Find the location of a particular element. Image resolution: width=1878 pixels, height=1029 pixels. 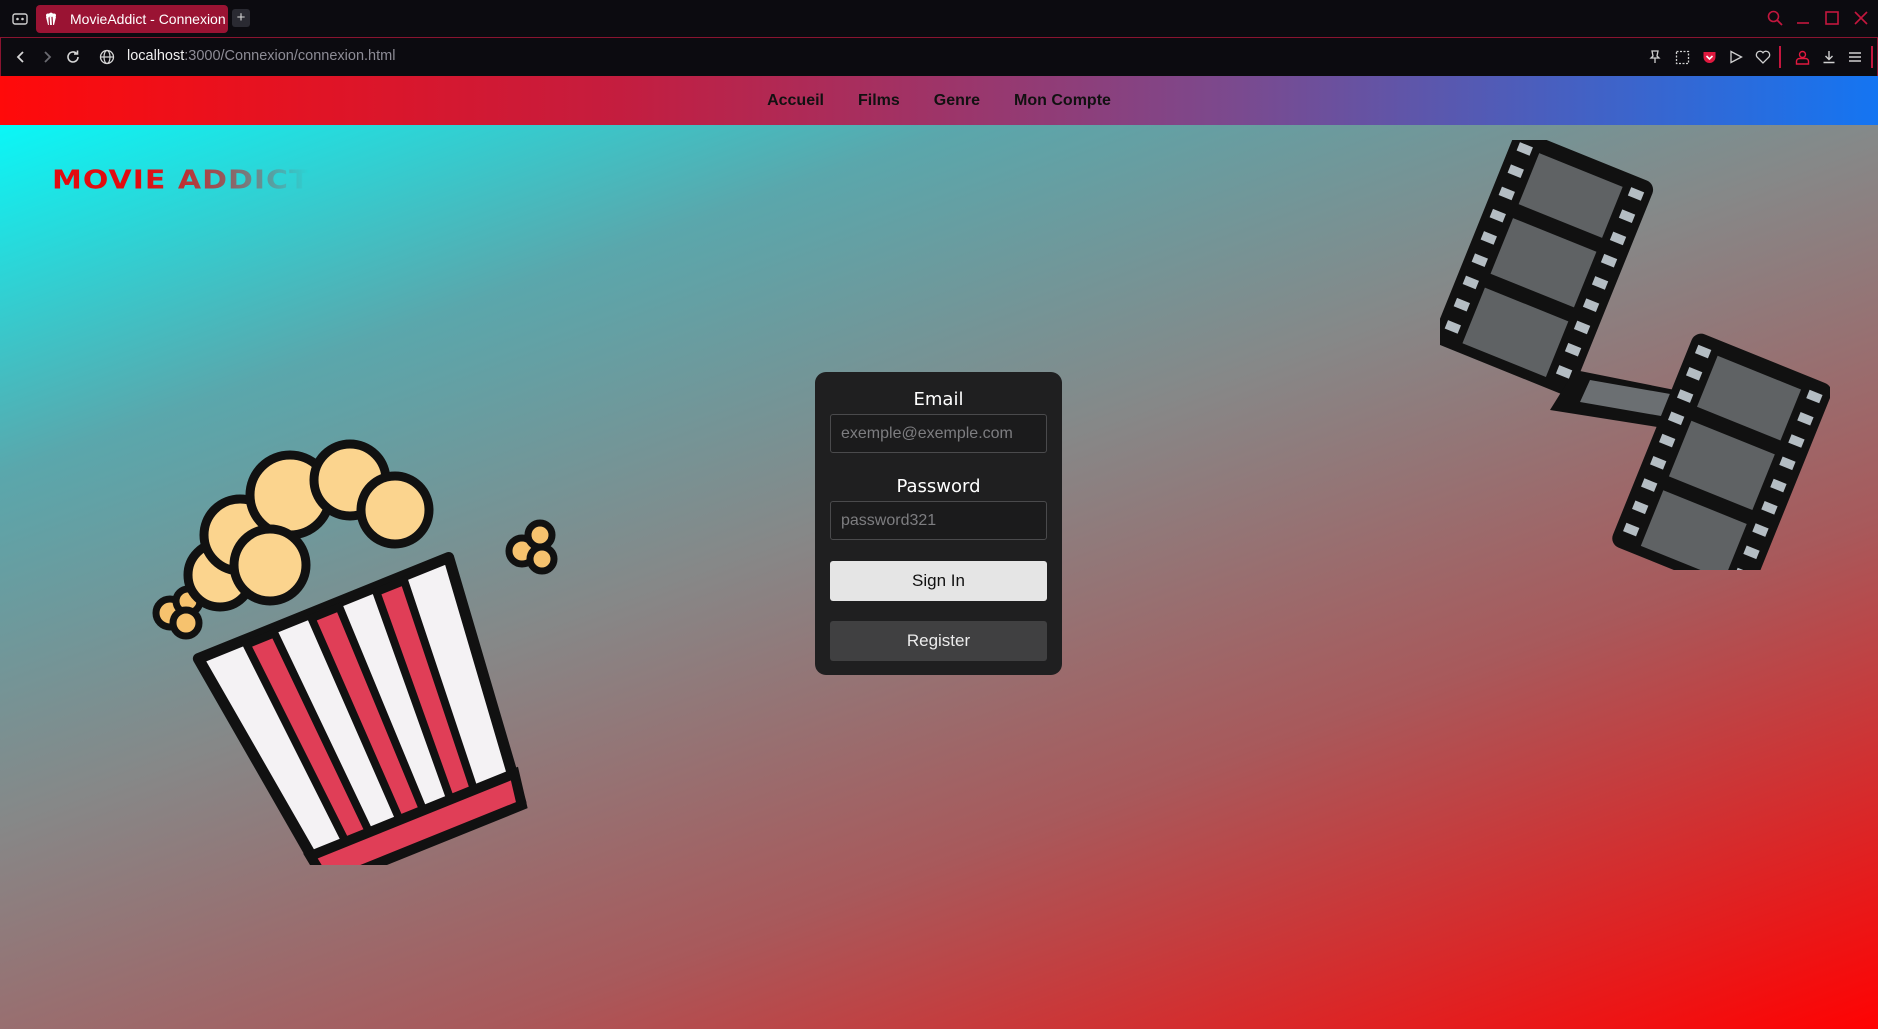

browser-tab-bar: MovieAddict - Connexion + is located at coordinates (939, 18).